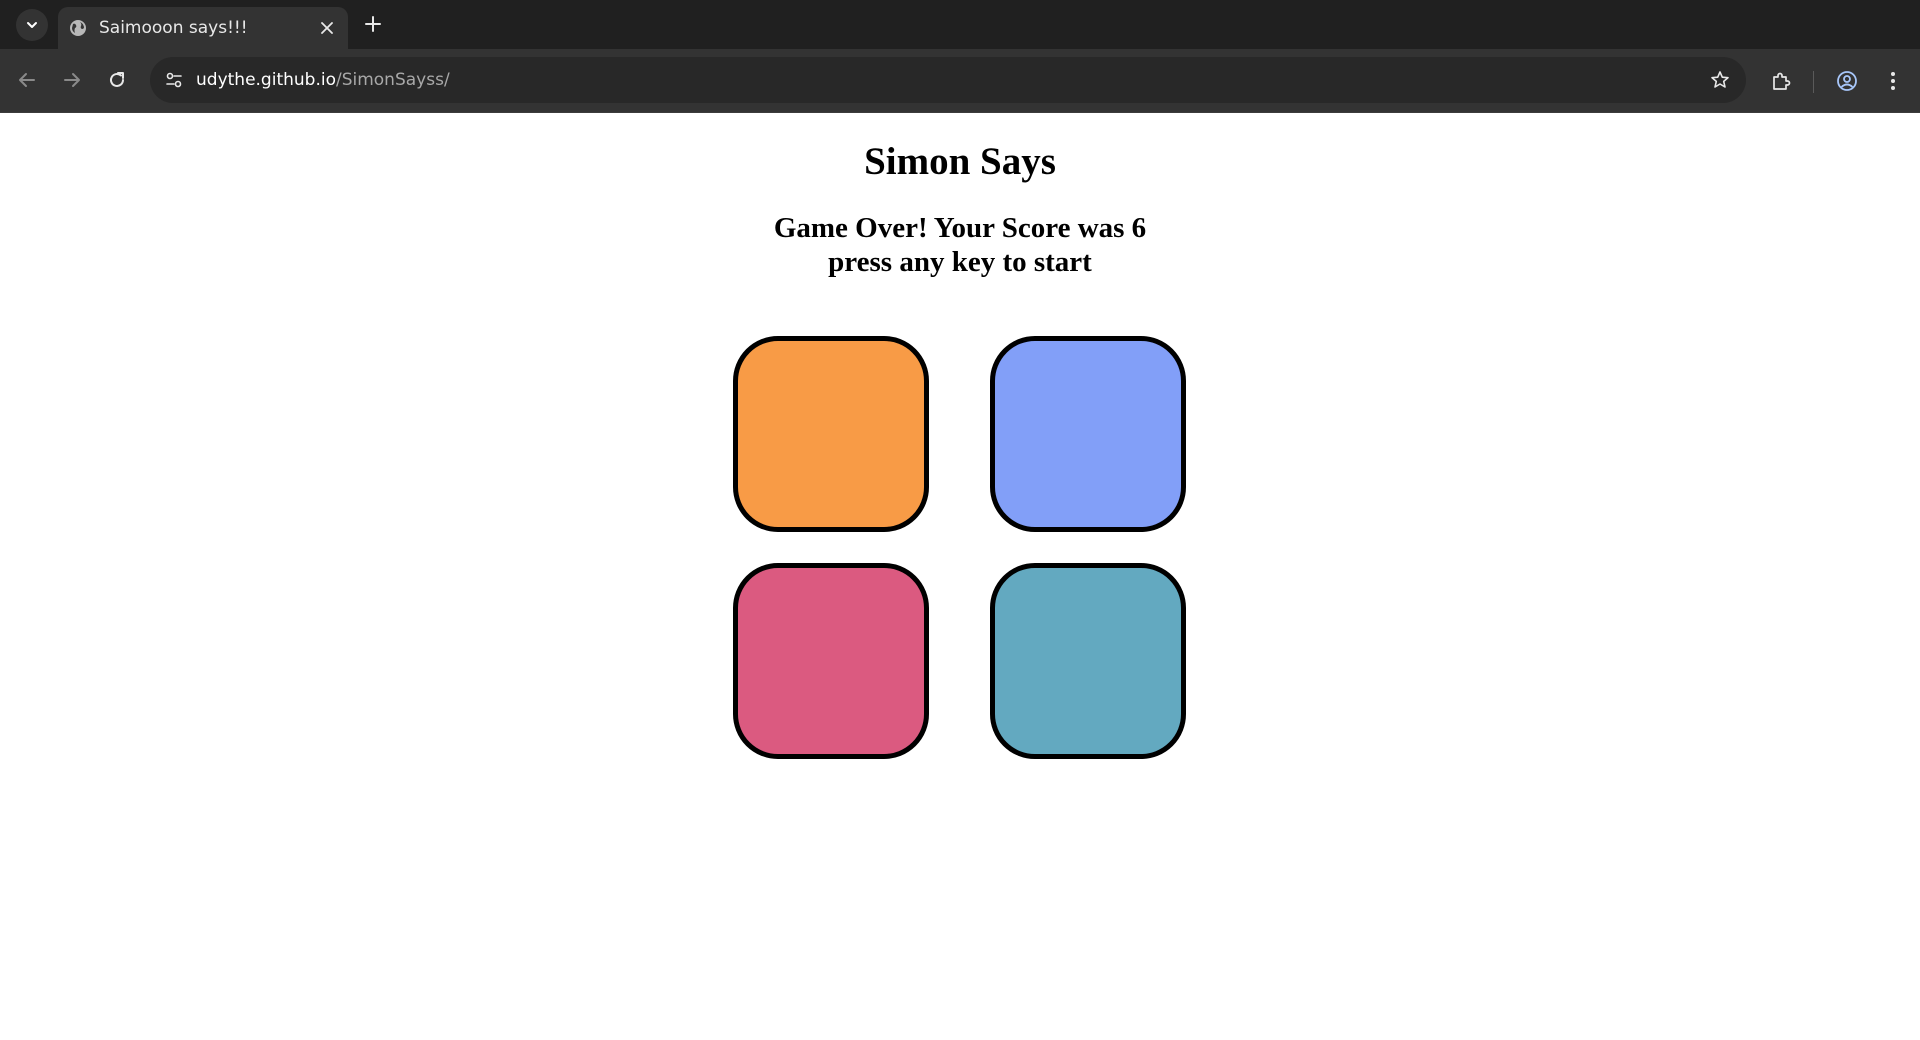  I want to click on url-text: udythe.github.io/SimonSayss/, so click(323, 80).